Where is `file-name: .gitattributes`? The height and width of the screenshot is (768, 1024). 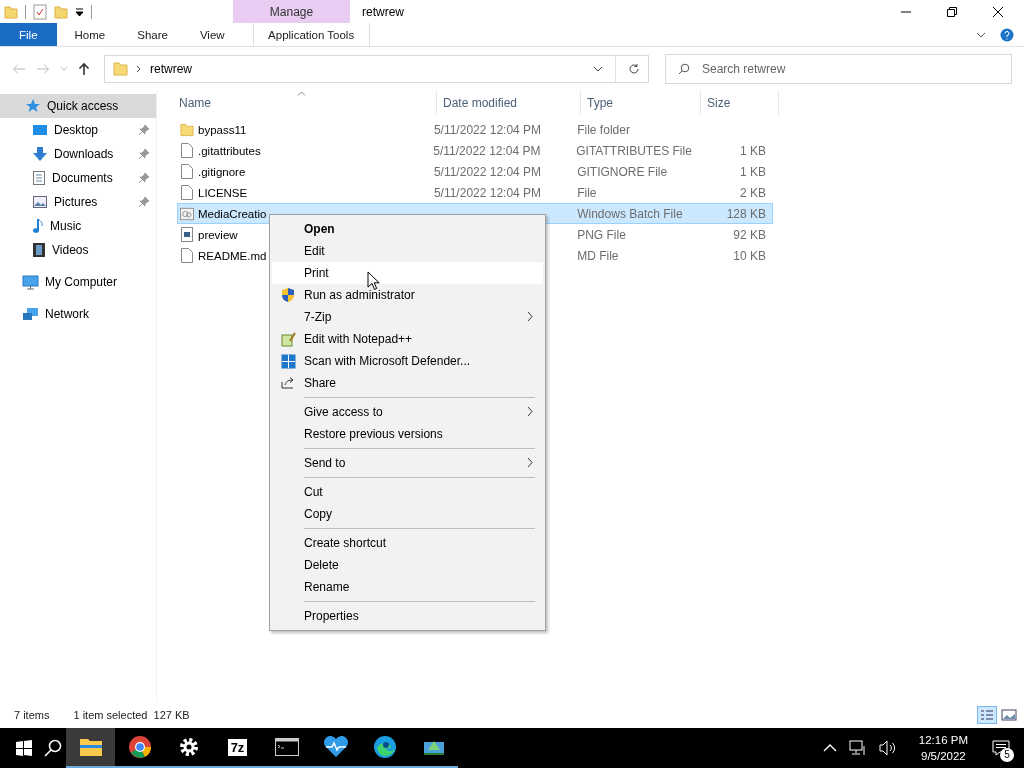 file-name: .gitattributes is located at coordinates (229, 150).